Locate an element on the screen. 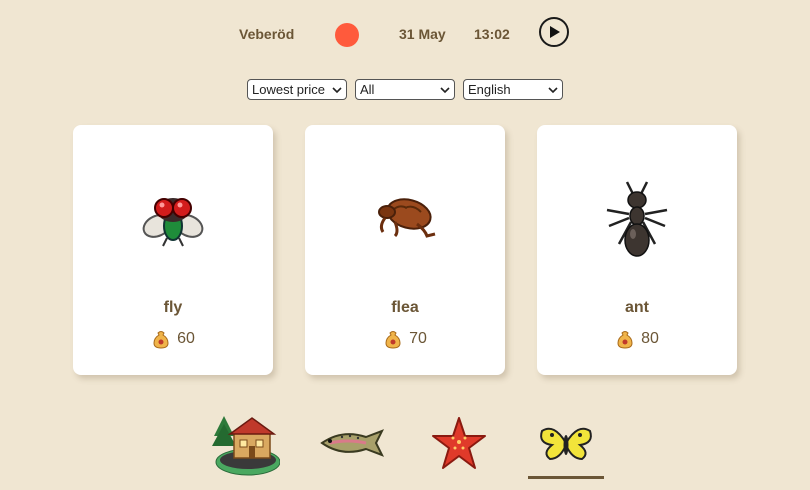  flea-icon is located at coordinates (407, 218).